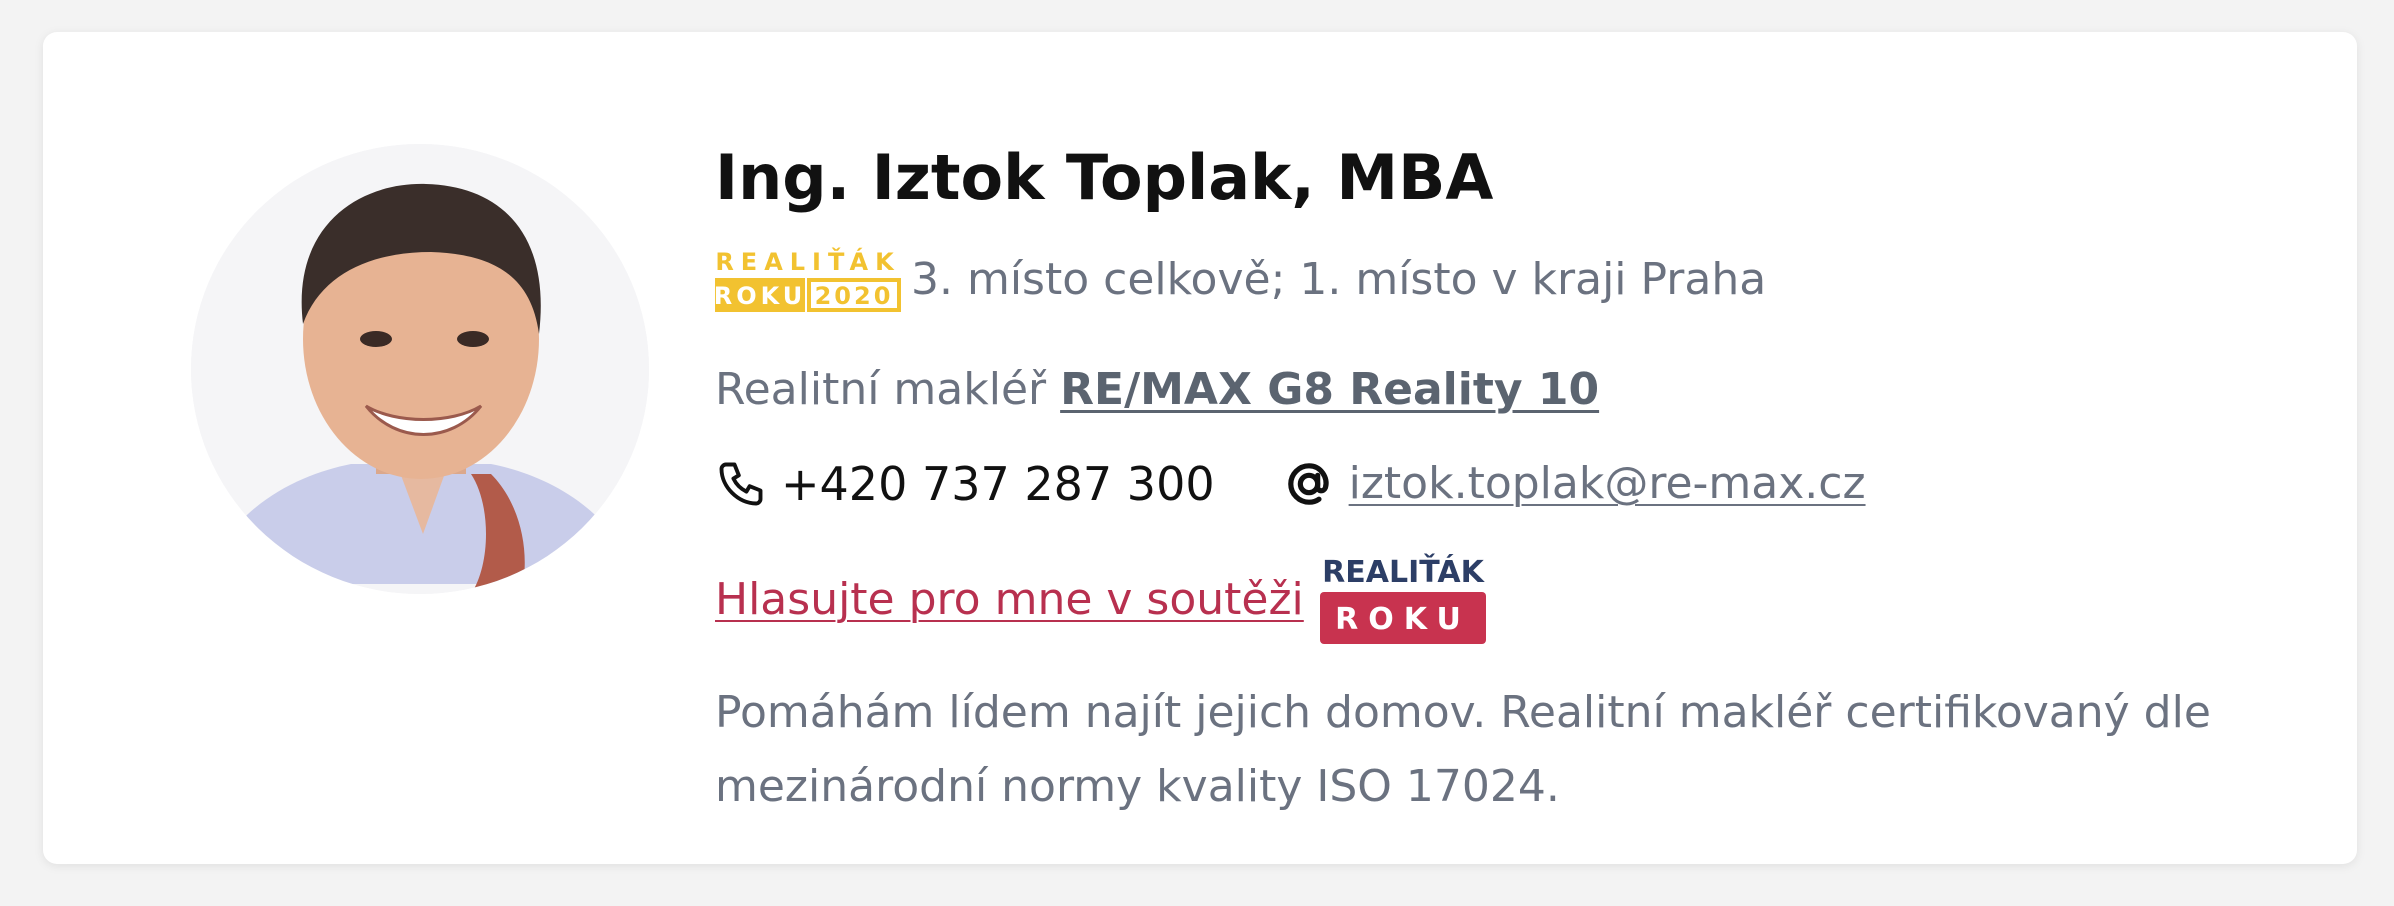  What do you see at coordinates (1104, 177) in the screenshot?
I see `agent-name: Ing. Iztok Toplak, MBA` at bounding box center [1104, 177].